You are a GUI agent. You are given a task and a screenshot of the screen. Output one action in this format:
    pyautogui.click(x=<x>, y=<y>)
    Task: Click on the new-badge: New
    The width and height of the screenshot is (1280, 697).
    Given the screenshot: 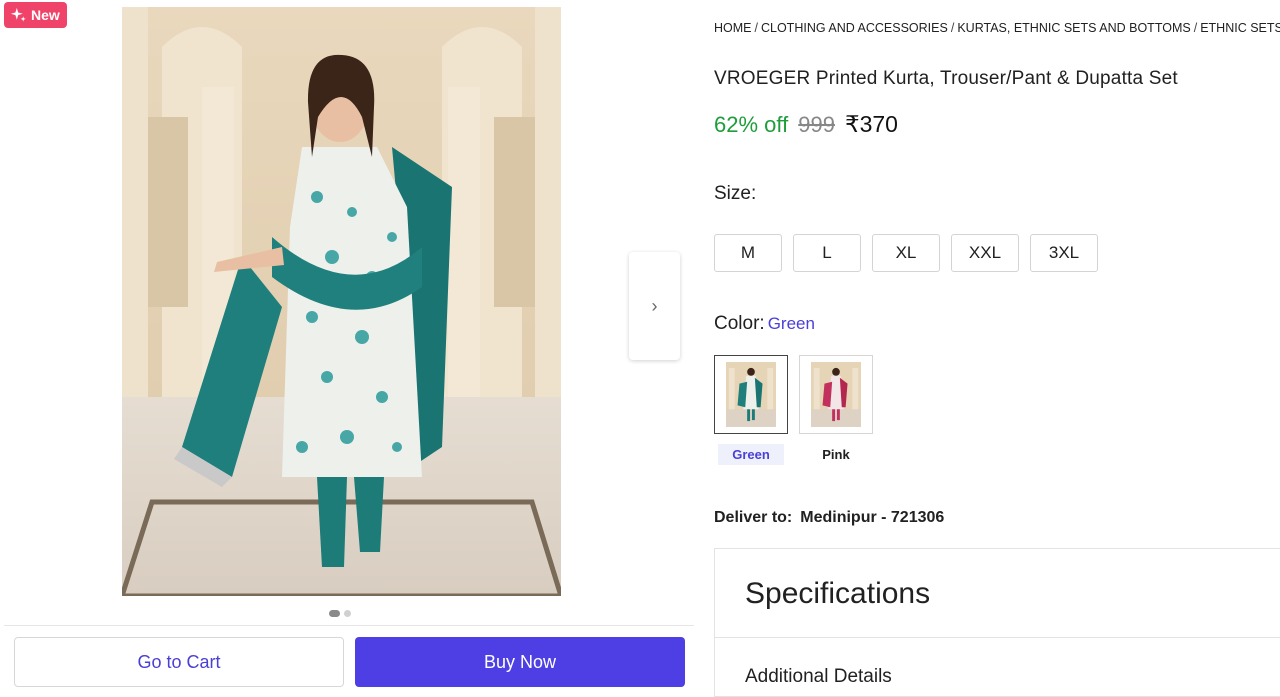 What is the action you would take?
    pyautogui.click(x=35, y=15)
    